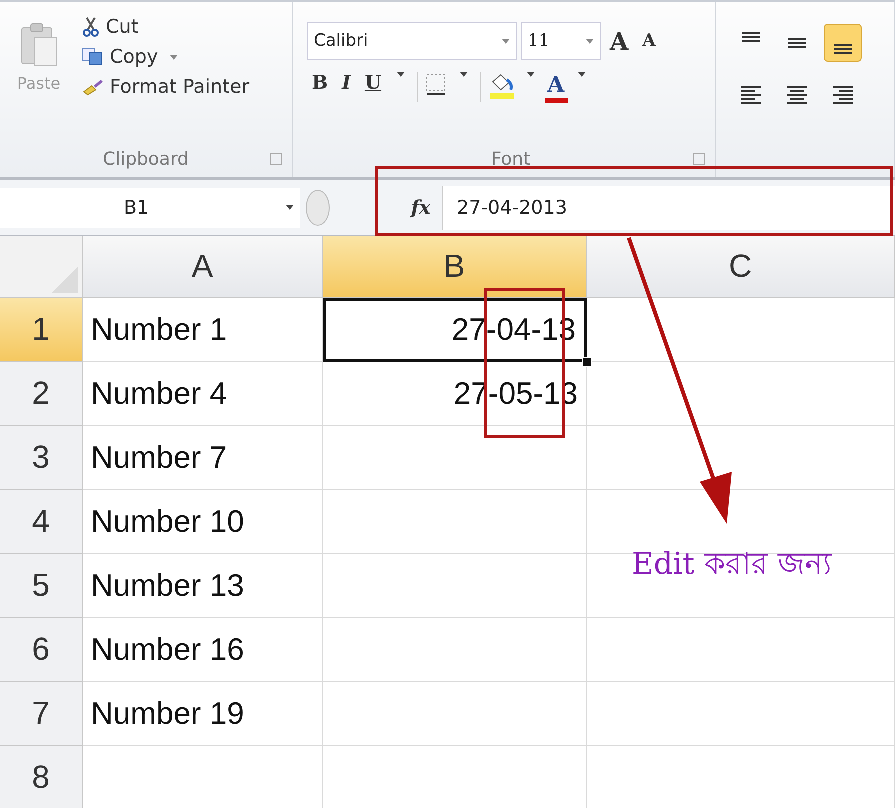 This screenshot has height=808, width=895. I want to click on row-header: 3, so click(41, 458).